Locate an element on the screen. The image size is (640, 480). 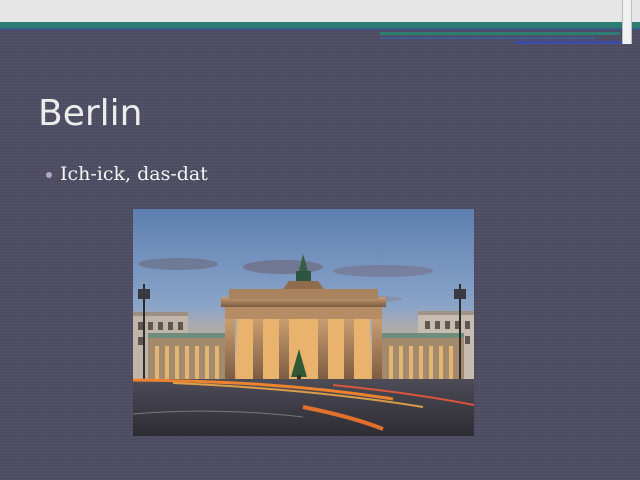
bullet-item: Ich-ick, das-dat is located at coordinates (127, 174).